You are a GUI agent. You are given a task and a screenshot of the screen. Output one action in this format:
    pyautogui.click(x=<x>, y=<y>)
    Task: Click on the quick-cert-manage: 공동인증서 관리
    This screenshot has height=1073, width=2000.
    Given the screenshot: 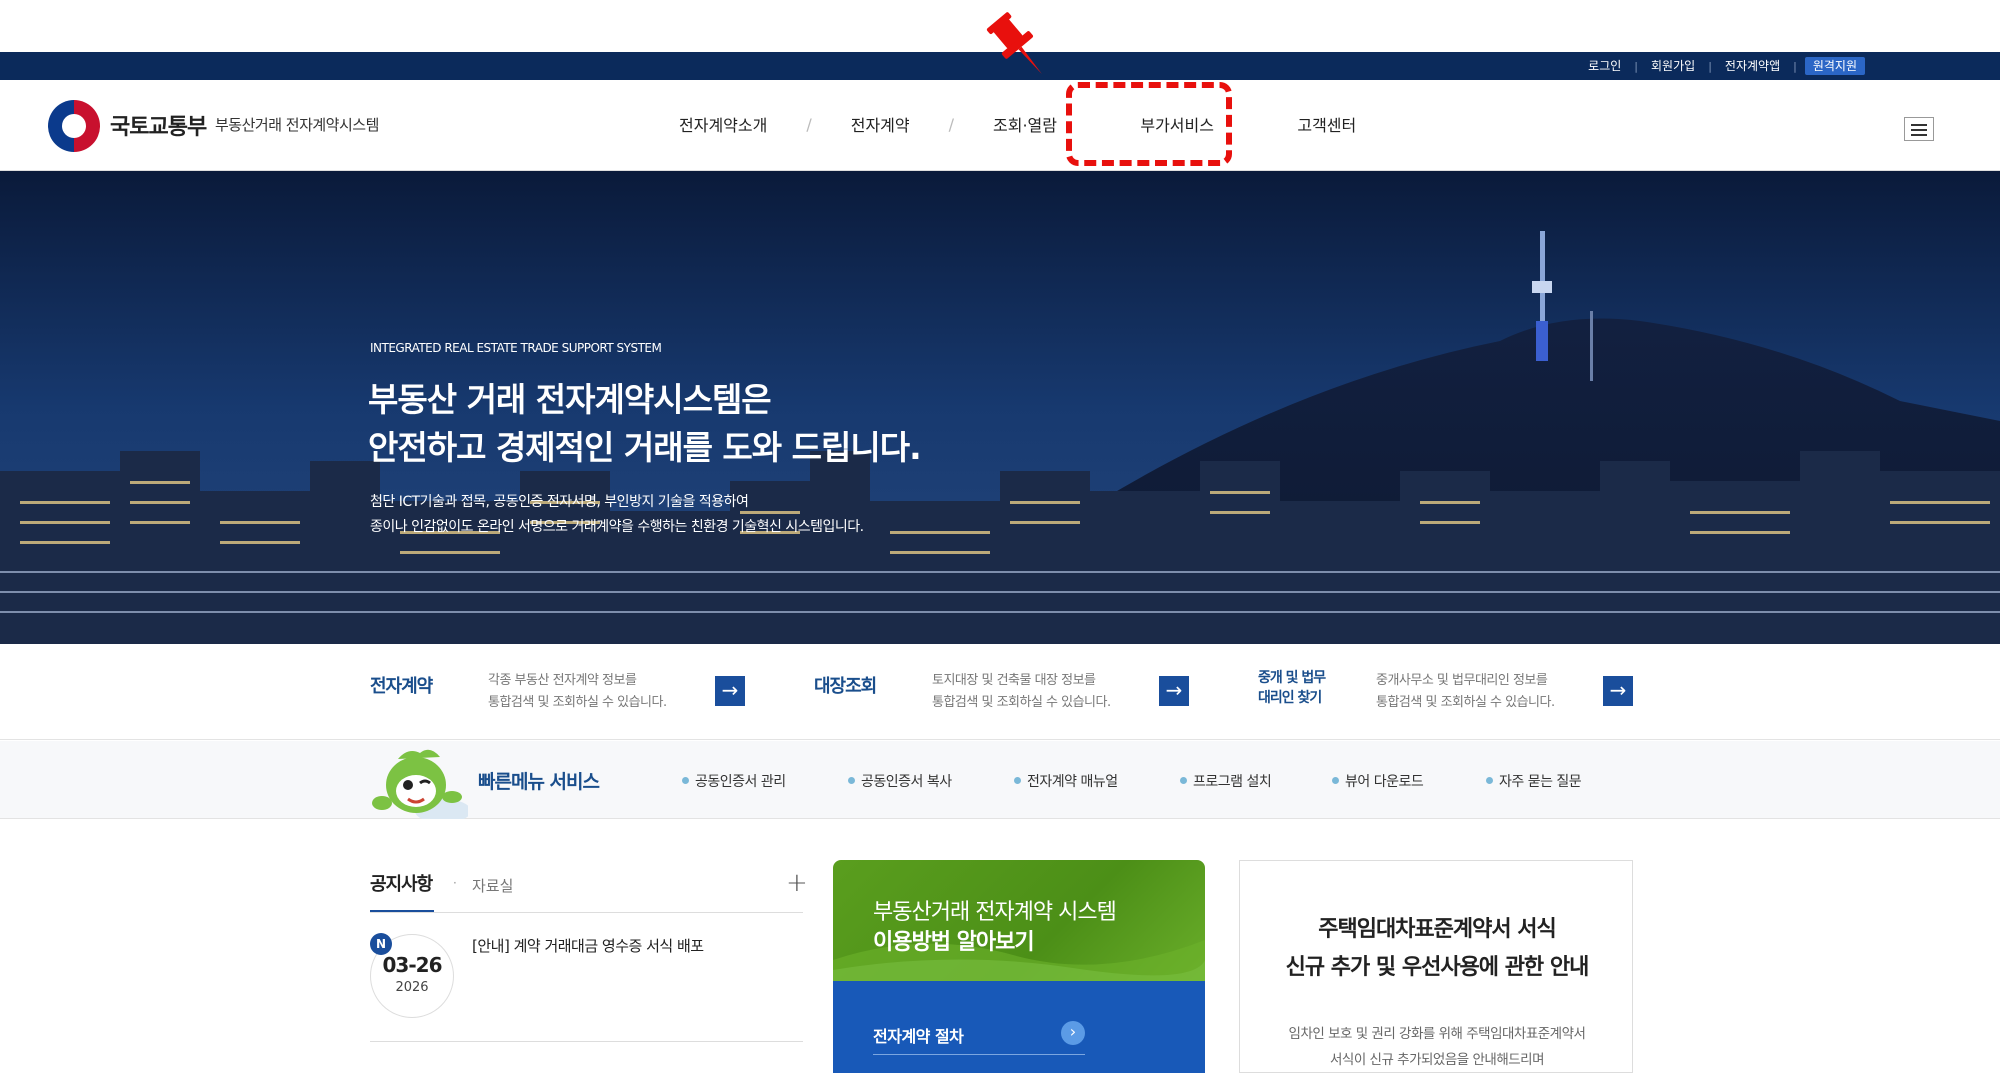 What is the action you would take?
    pyautogui.click(x=734, y=781)
    